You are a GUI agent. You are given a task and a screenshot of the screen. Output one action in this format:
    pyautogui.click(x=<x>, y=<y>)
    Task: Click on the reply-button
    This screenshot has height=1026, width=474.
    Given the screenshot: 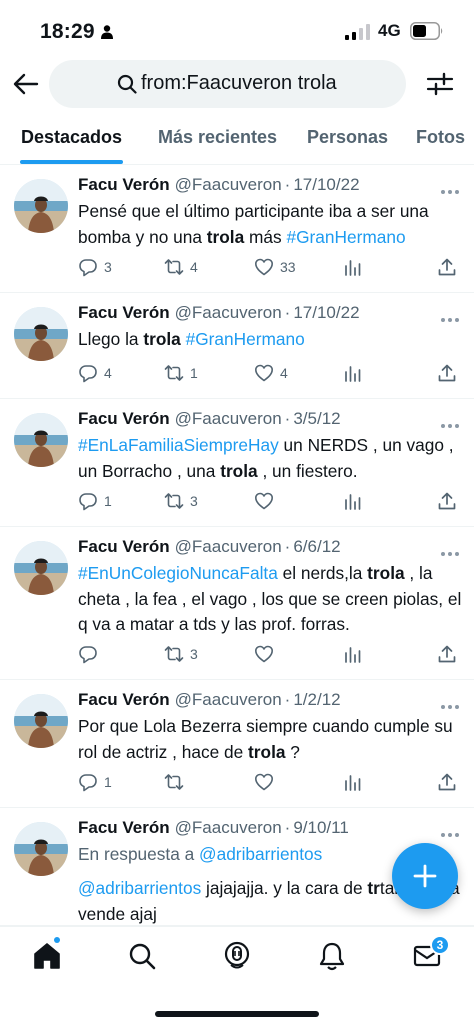 What is the action you would take?
    pyautogui.click(x=88, y=654)
    